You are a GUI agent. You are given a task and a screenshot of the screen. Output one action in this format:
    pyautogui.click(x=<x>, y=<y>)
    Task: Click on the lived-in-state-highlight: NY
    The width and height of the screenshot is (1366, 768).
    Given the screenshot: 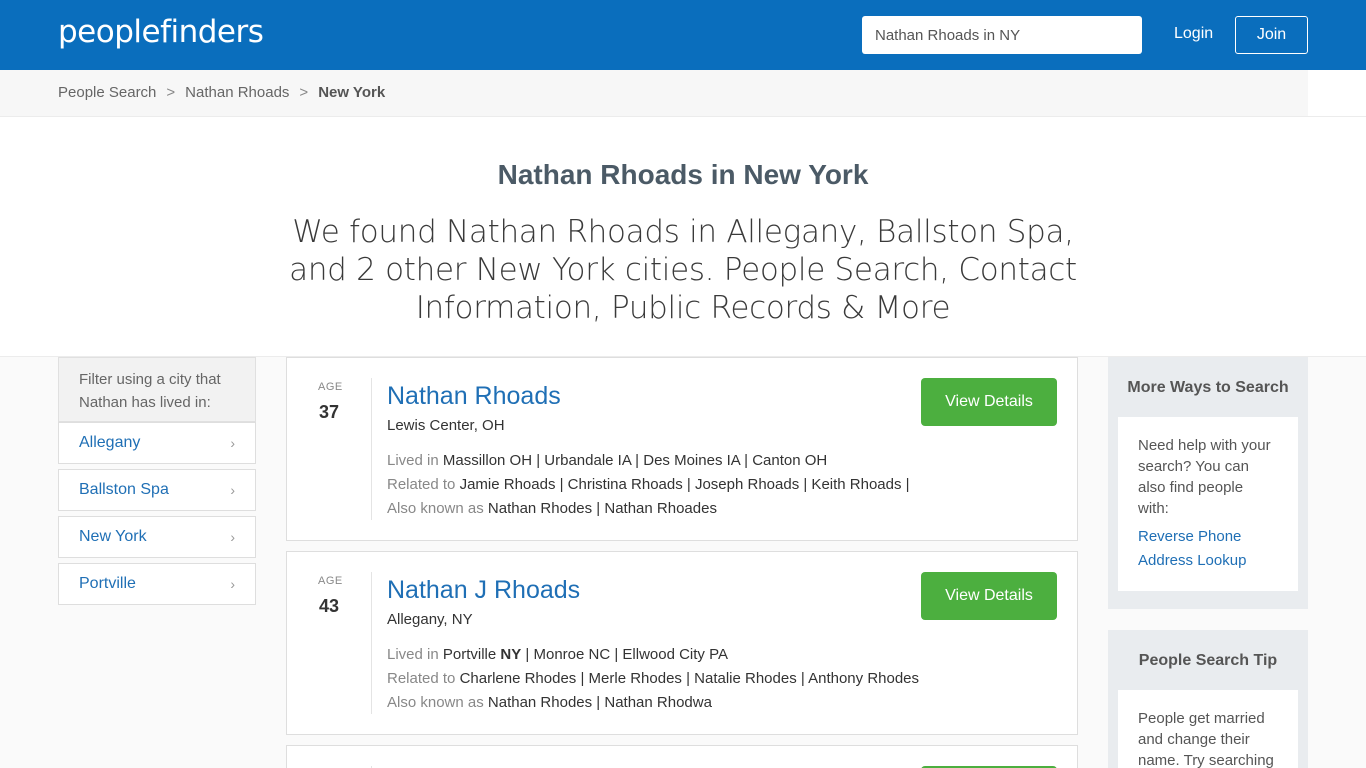 What is the action you would take?
    pyautogui.click(x=511, y=654)
    